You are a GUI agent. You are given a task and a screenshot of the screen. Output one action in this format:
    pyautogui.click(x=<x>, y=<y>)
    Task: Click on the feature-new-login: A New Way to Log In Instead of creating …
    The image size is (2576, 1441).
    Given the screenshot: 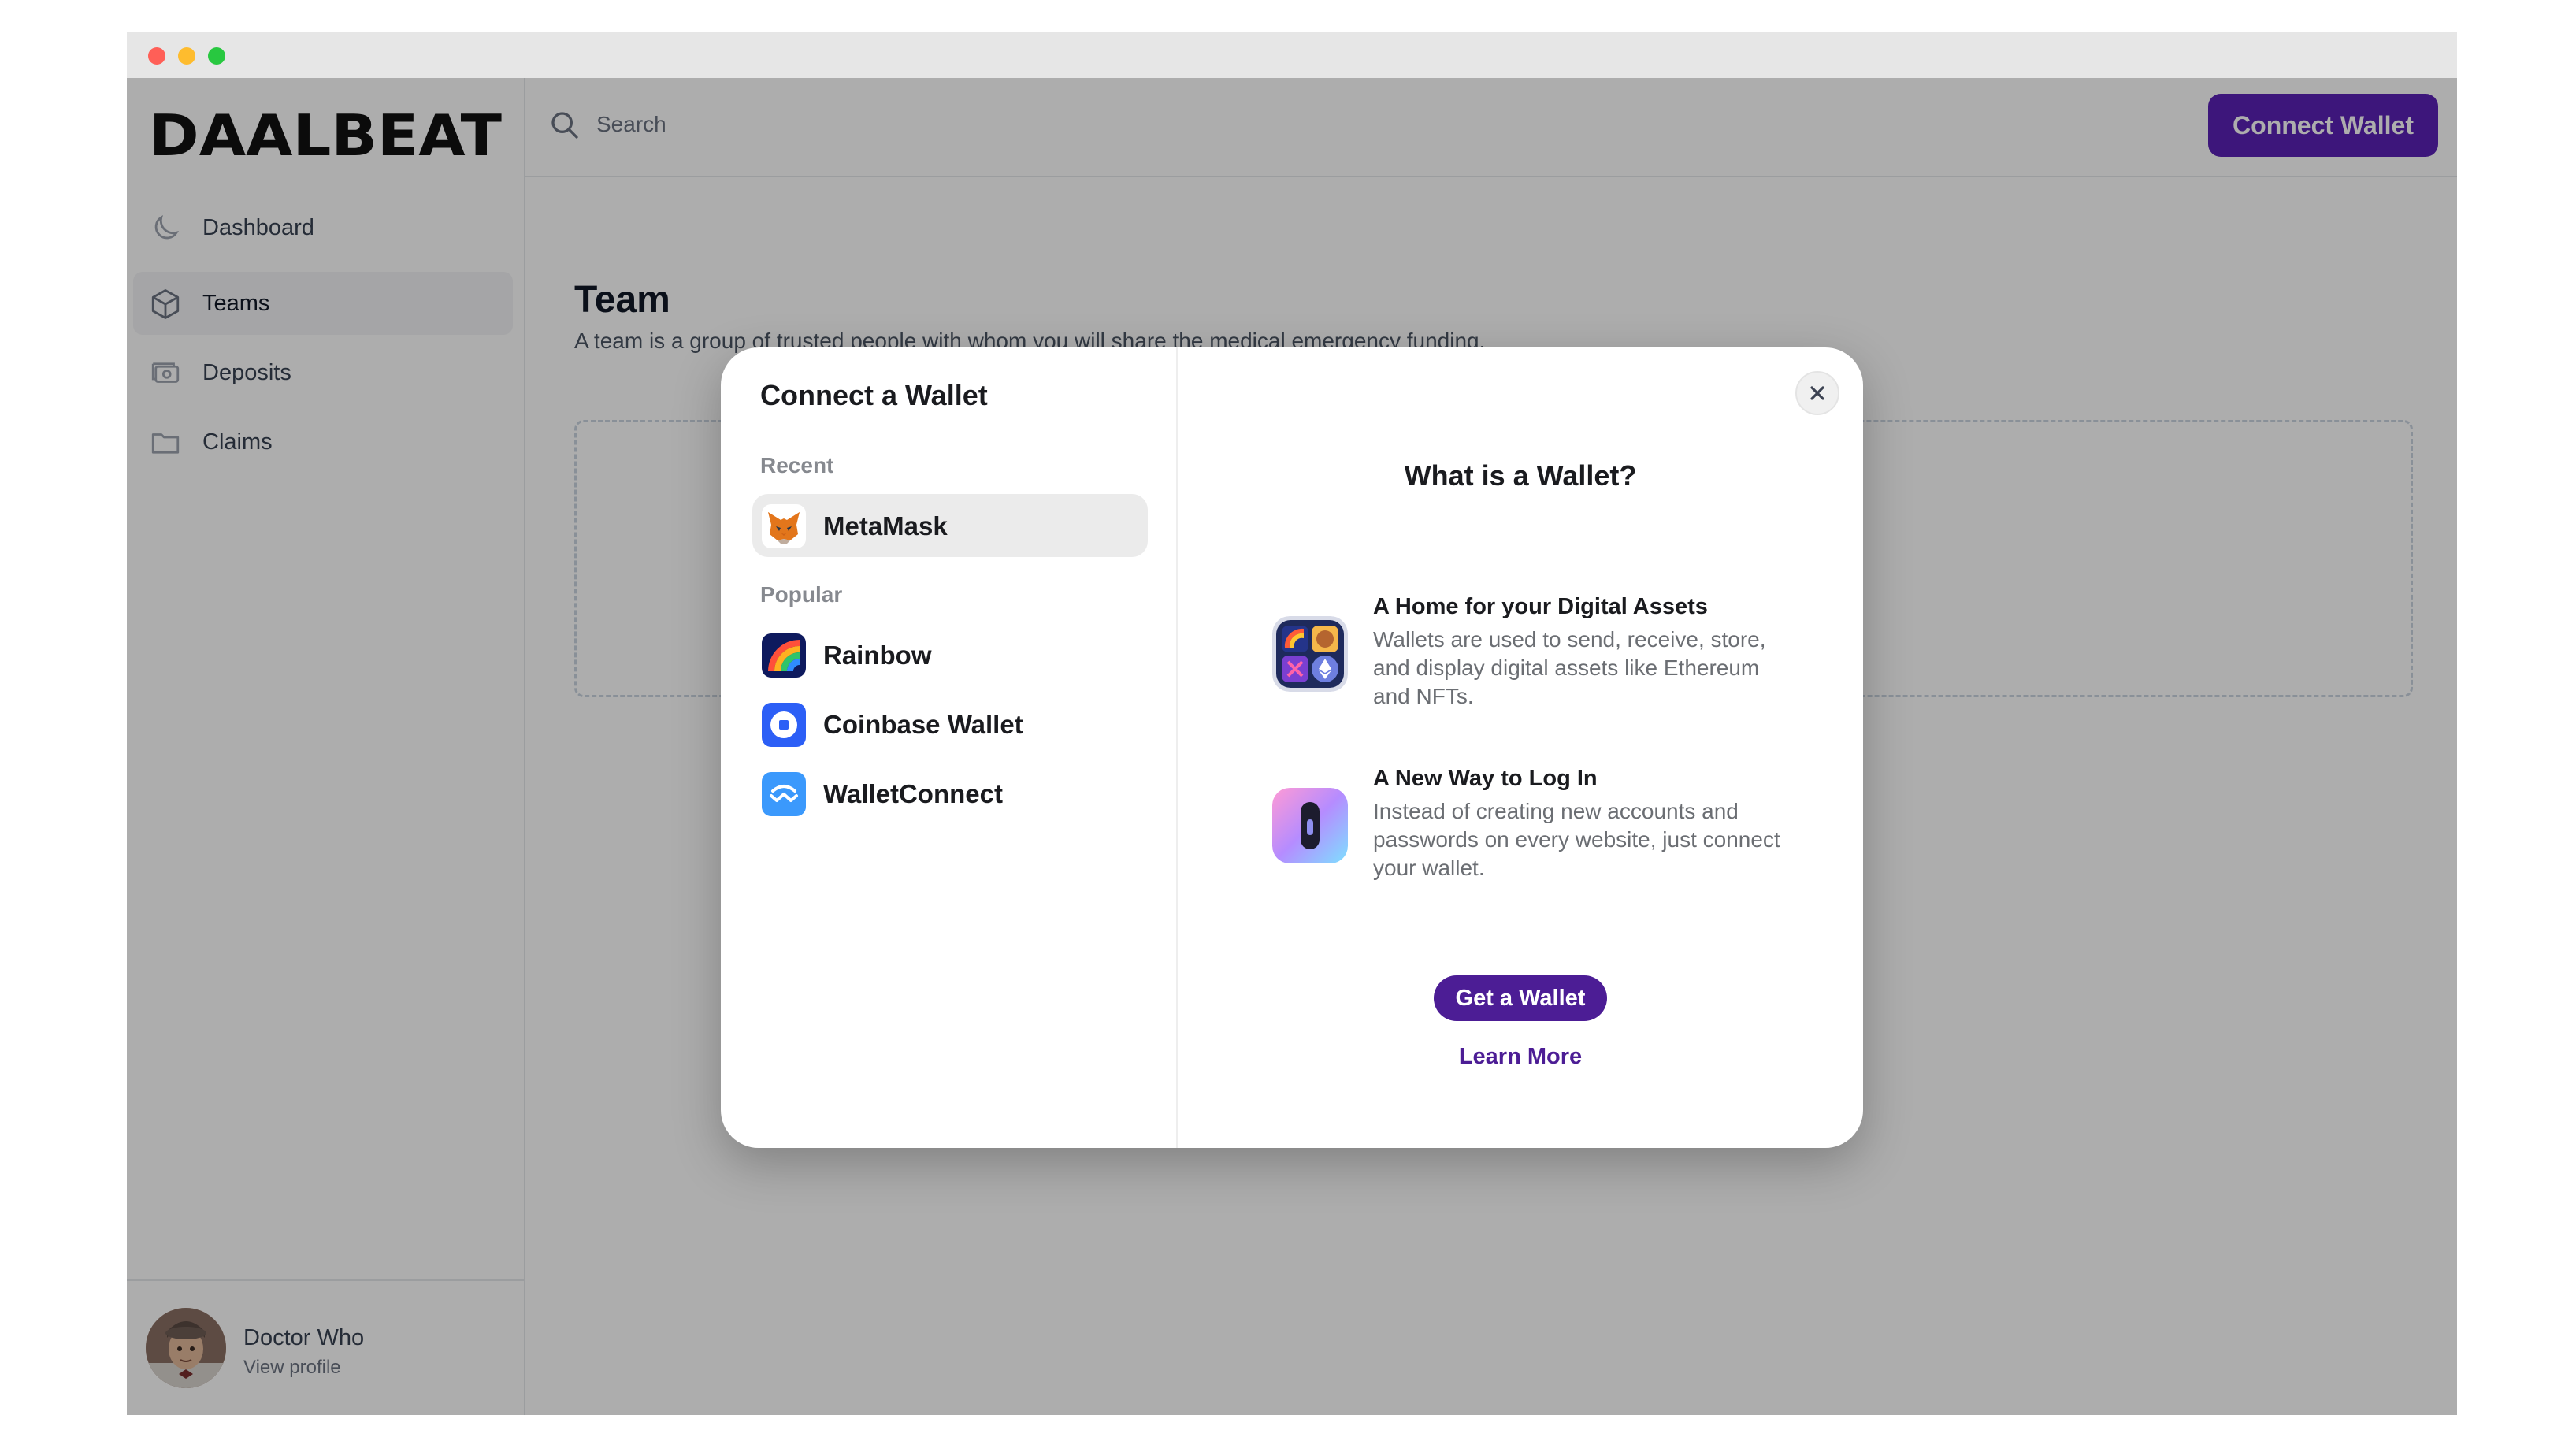 What is the action you would take?
    pyautogui.click(x=1528, y=829)
    